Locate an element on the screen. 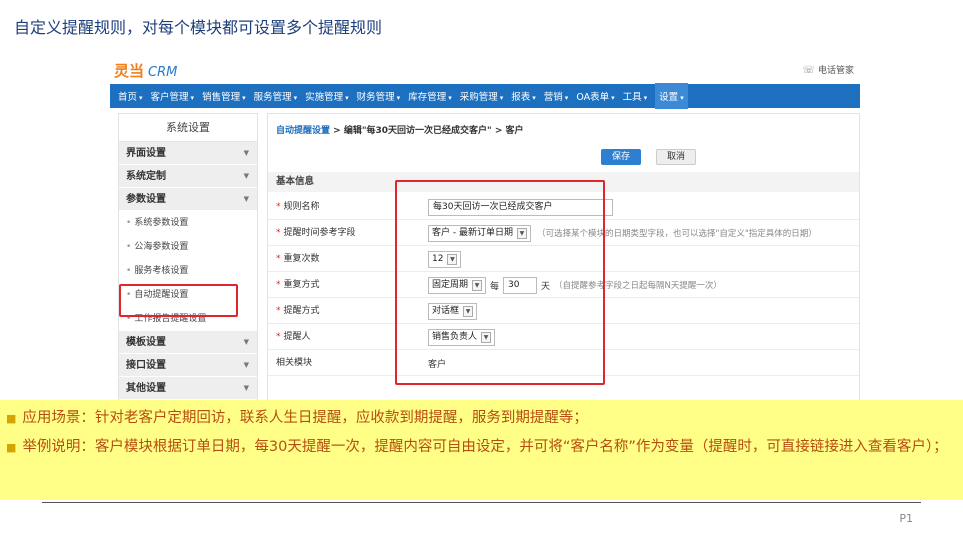 The height and width of the screenshot is (540, 963). crm-header: 灵当 CRM ☏ 电话管家 is located at coordinates (485, 69).